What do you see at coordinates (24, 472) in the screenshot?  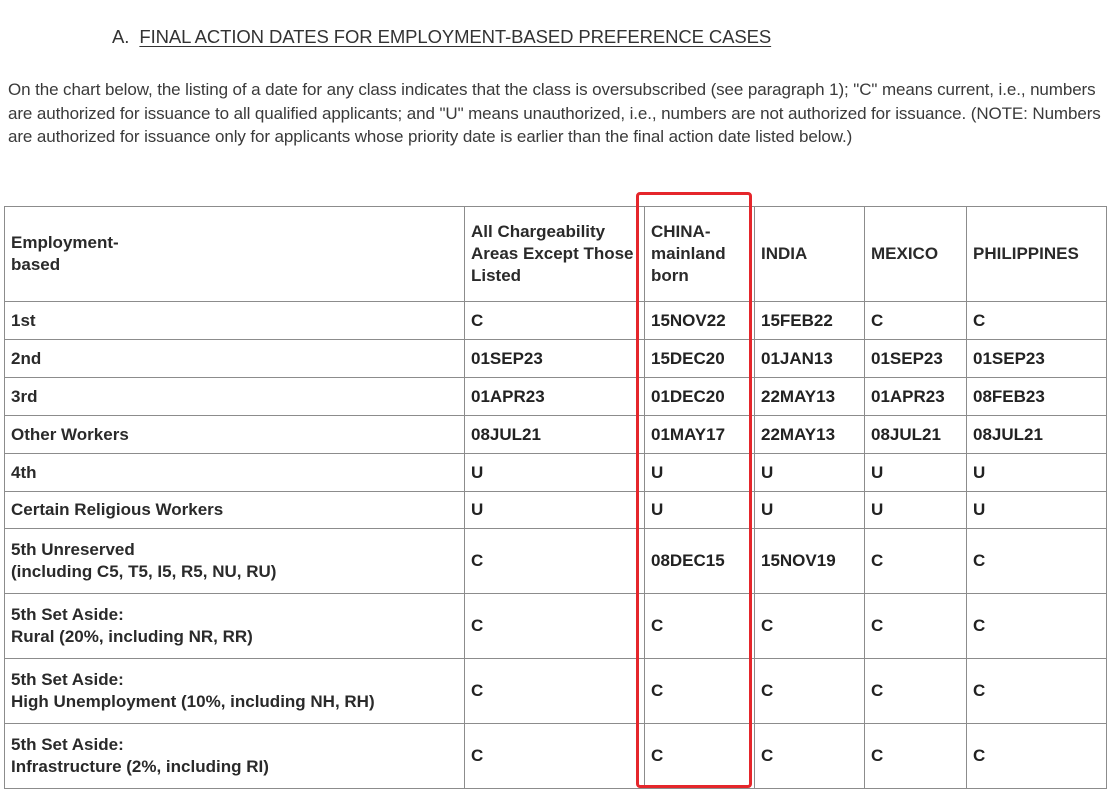 I see `row-category-label: 4th` at bounding box center [24, 472].